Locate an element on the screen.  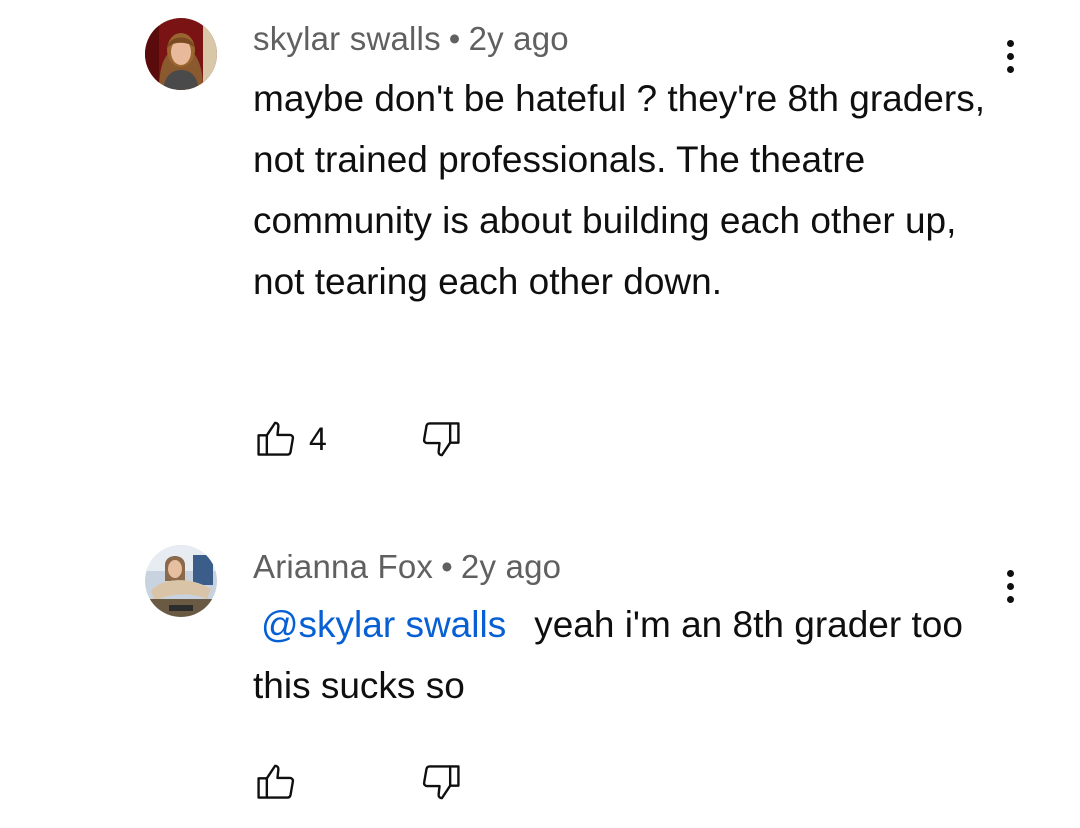
author-name: skylar swalls is located at coordinates (347, 38).